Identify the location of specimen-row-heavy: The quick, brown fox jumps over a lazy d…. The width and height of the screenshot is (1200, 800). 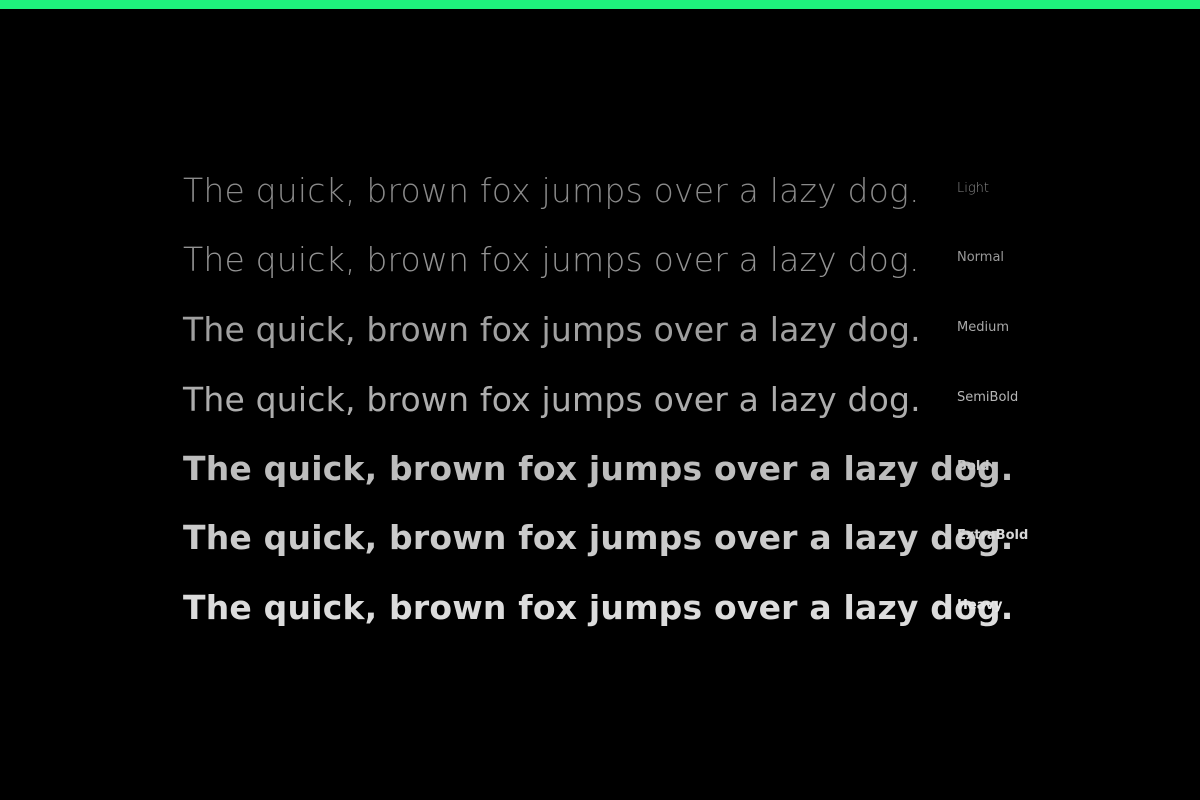
(600, 623).